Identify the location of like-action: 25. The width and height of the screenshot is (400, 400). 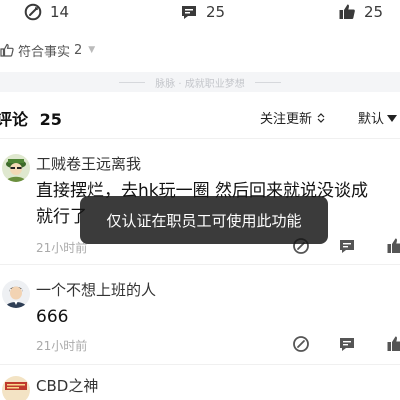
(360, 12).